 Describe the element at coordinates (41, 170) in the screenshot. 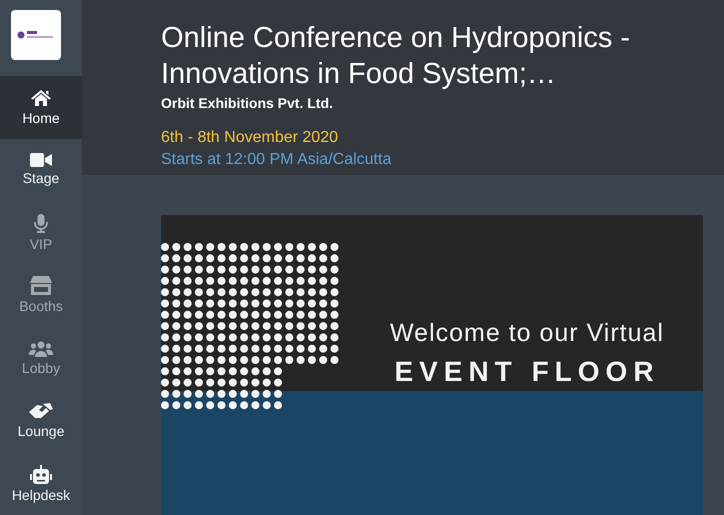

I see `nav-item: Stage` at that location.